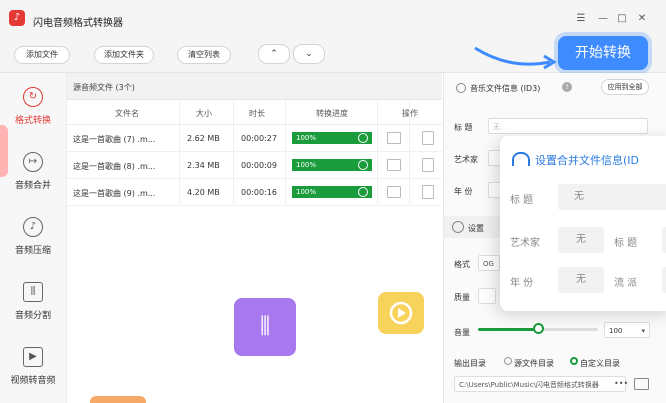 This screenshot has height=403, width=666. What do you see at coordinates (78, 23) in the screenshot?
I see `app-title: 闪电音频格式转换器` at bounding box center [78, 23].